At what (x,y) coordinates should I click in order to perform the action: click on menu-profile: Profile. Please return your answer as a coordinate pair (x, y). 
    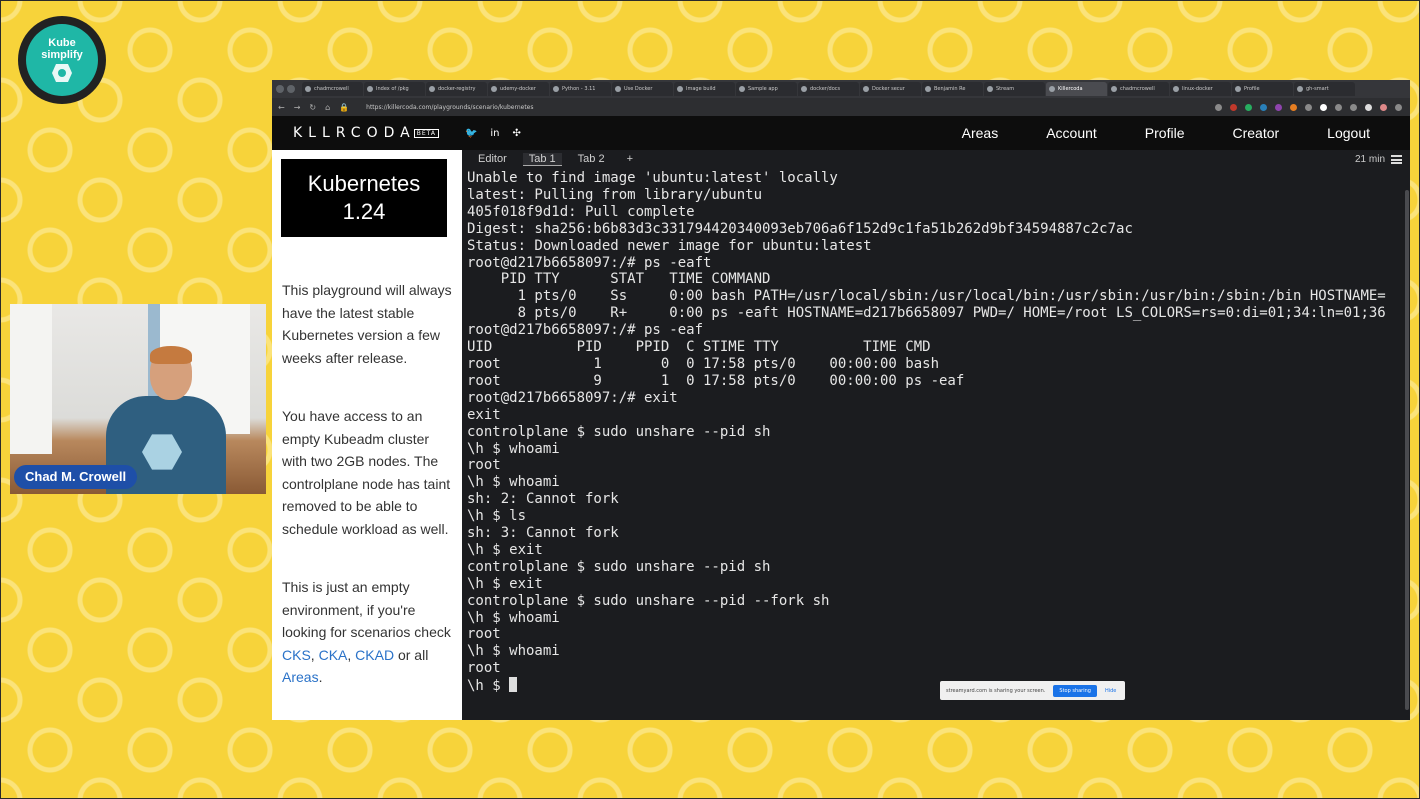
    Looking at the image, I should click on (1165, 133).